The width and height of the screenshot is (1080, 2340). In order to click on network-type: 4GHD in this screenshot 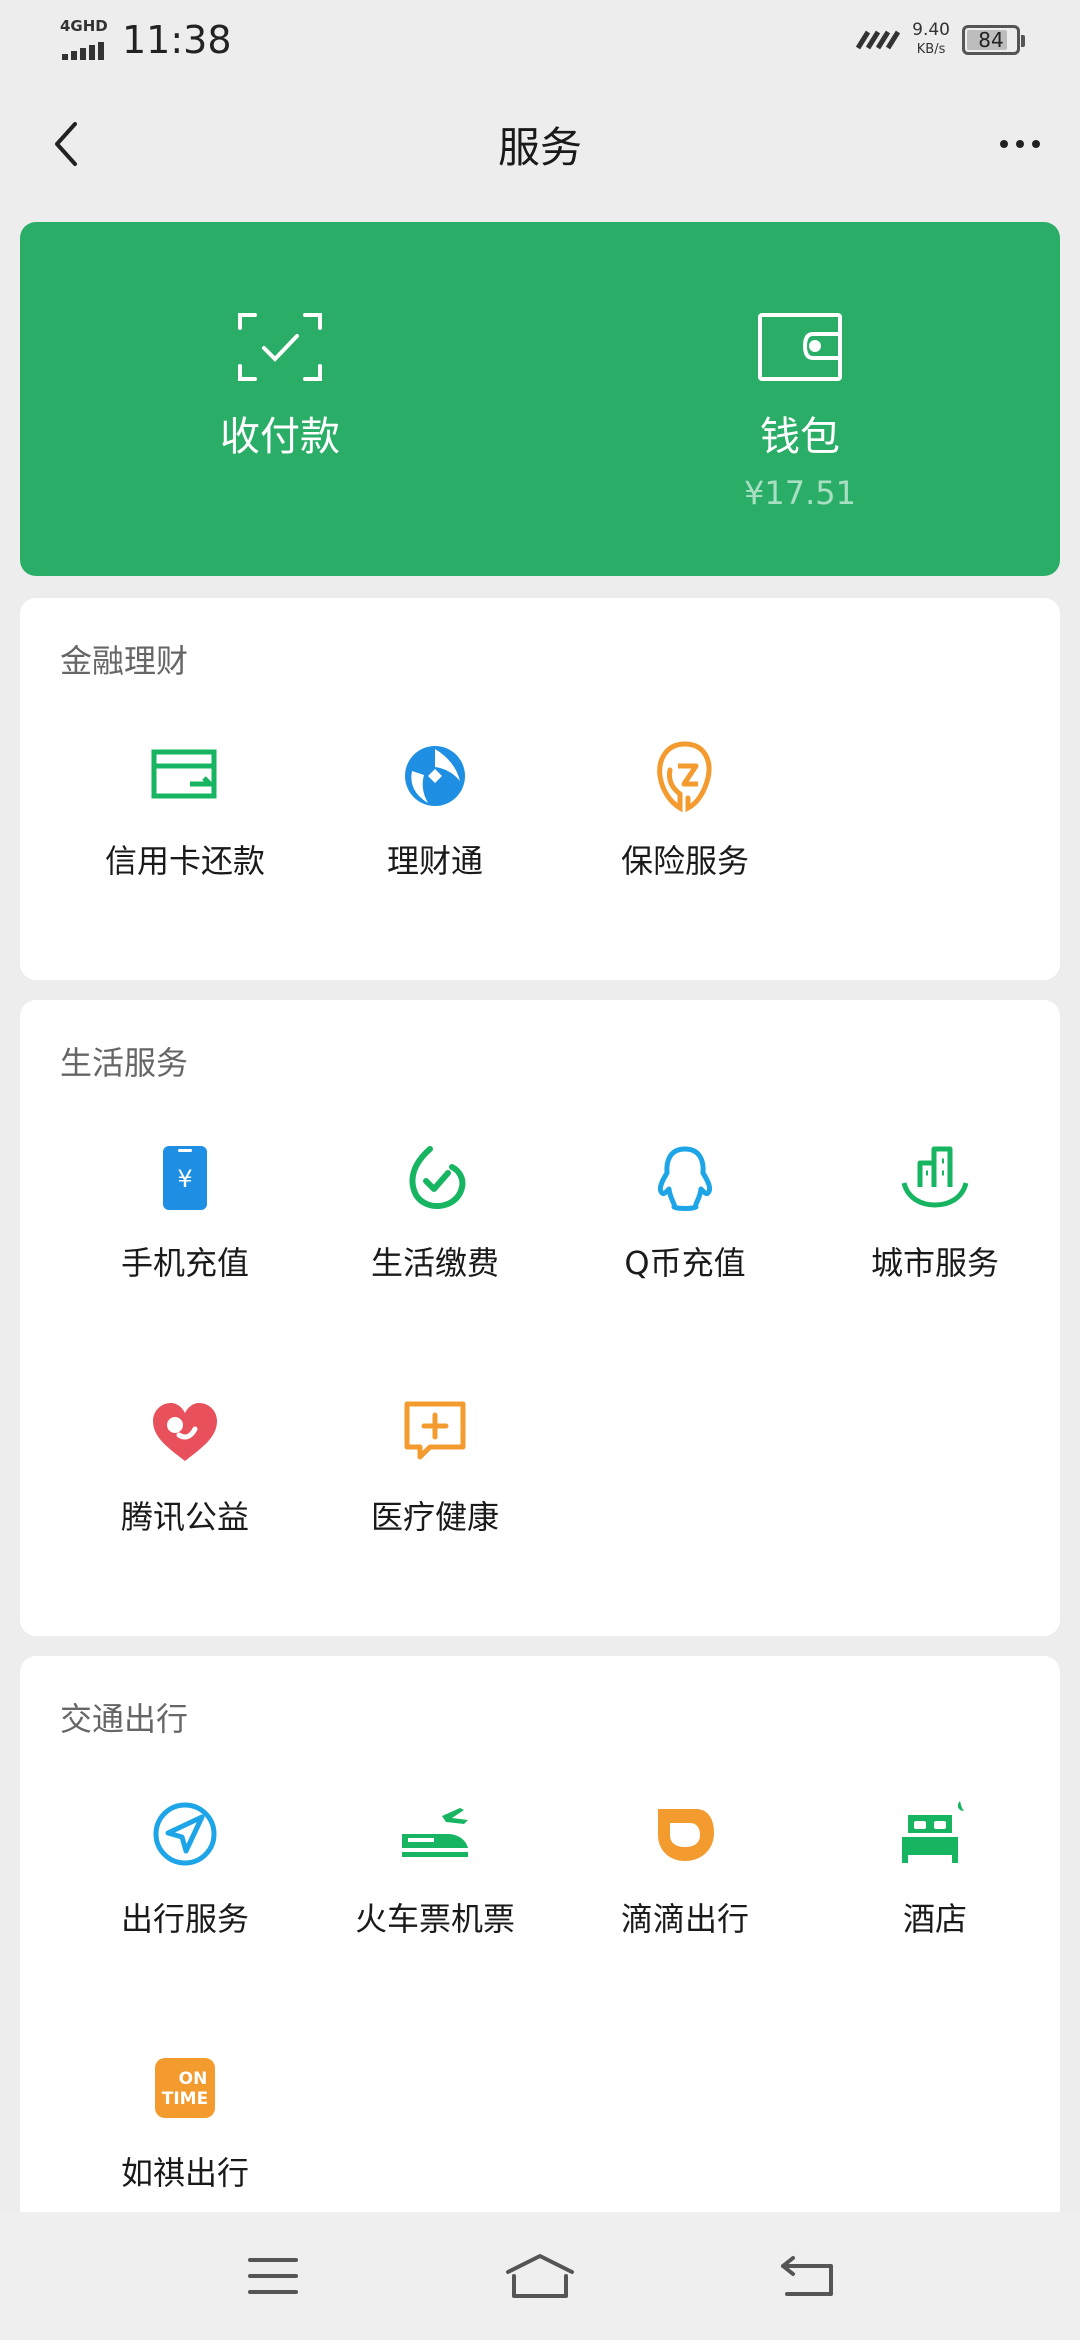, I will do `click(84, 26)`.